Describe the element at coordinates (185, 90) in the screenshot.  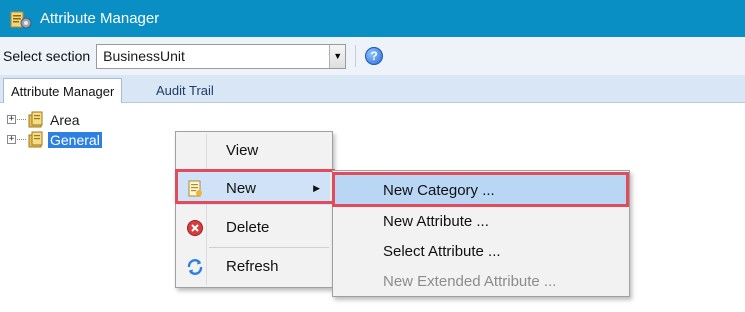
I see `tab-audit-trail: Audit Trail` at that location.